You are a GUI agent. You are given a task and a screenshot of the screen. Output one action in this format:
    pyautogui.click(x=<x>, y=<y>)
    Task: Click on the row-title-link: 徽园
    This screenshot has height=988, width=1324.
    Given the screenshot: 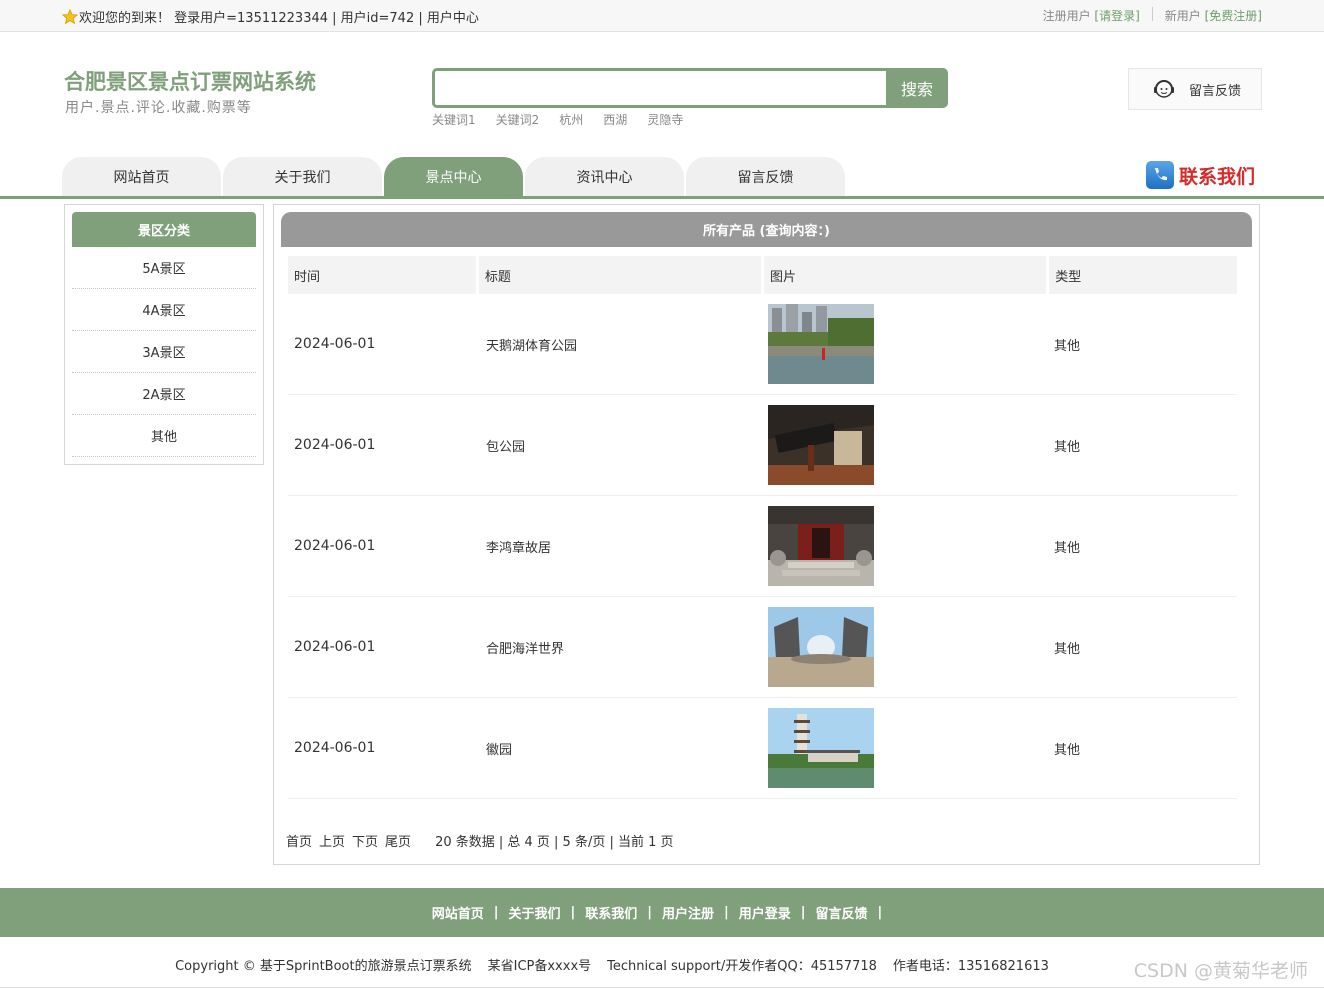 What is the action you would take?
    pyautogui.click(x=619, y=748)
    